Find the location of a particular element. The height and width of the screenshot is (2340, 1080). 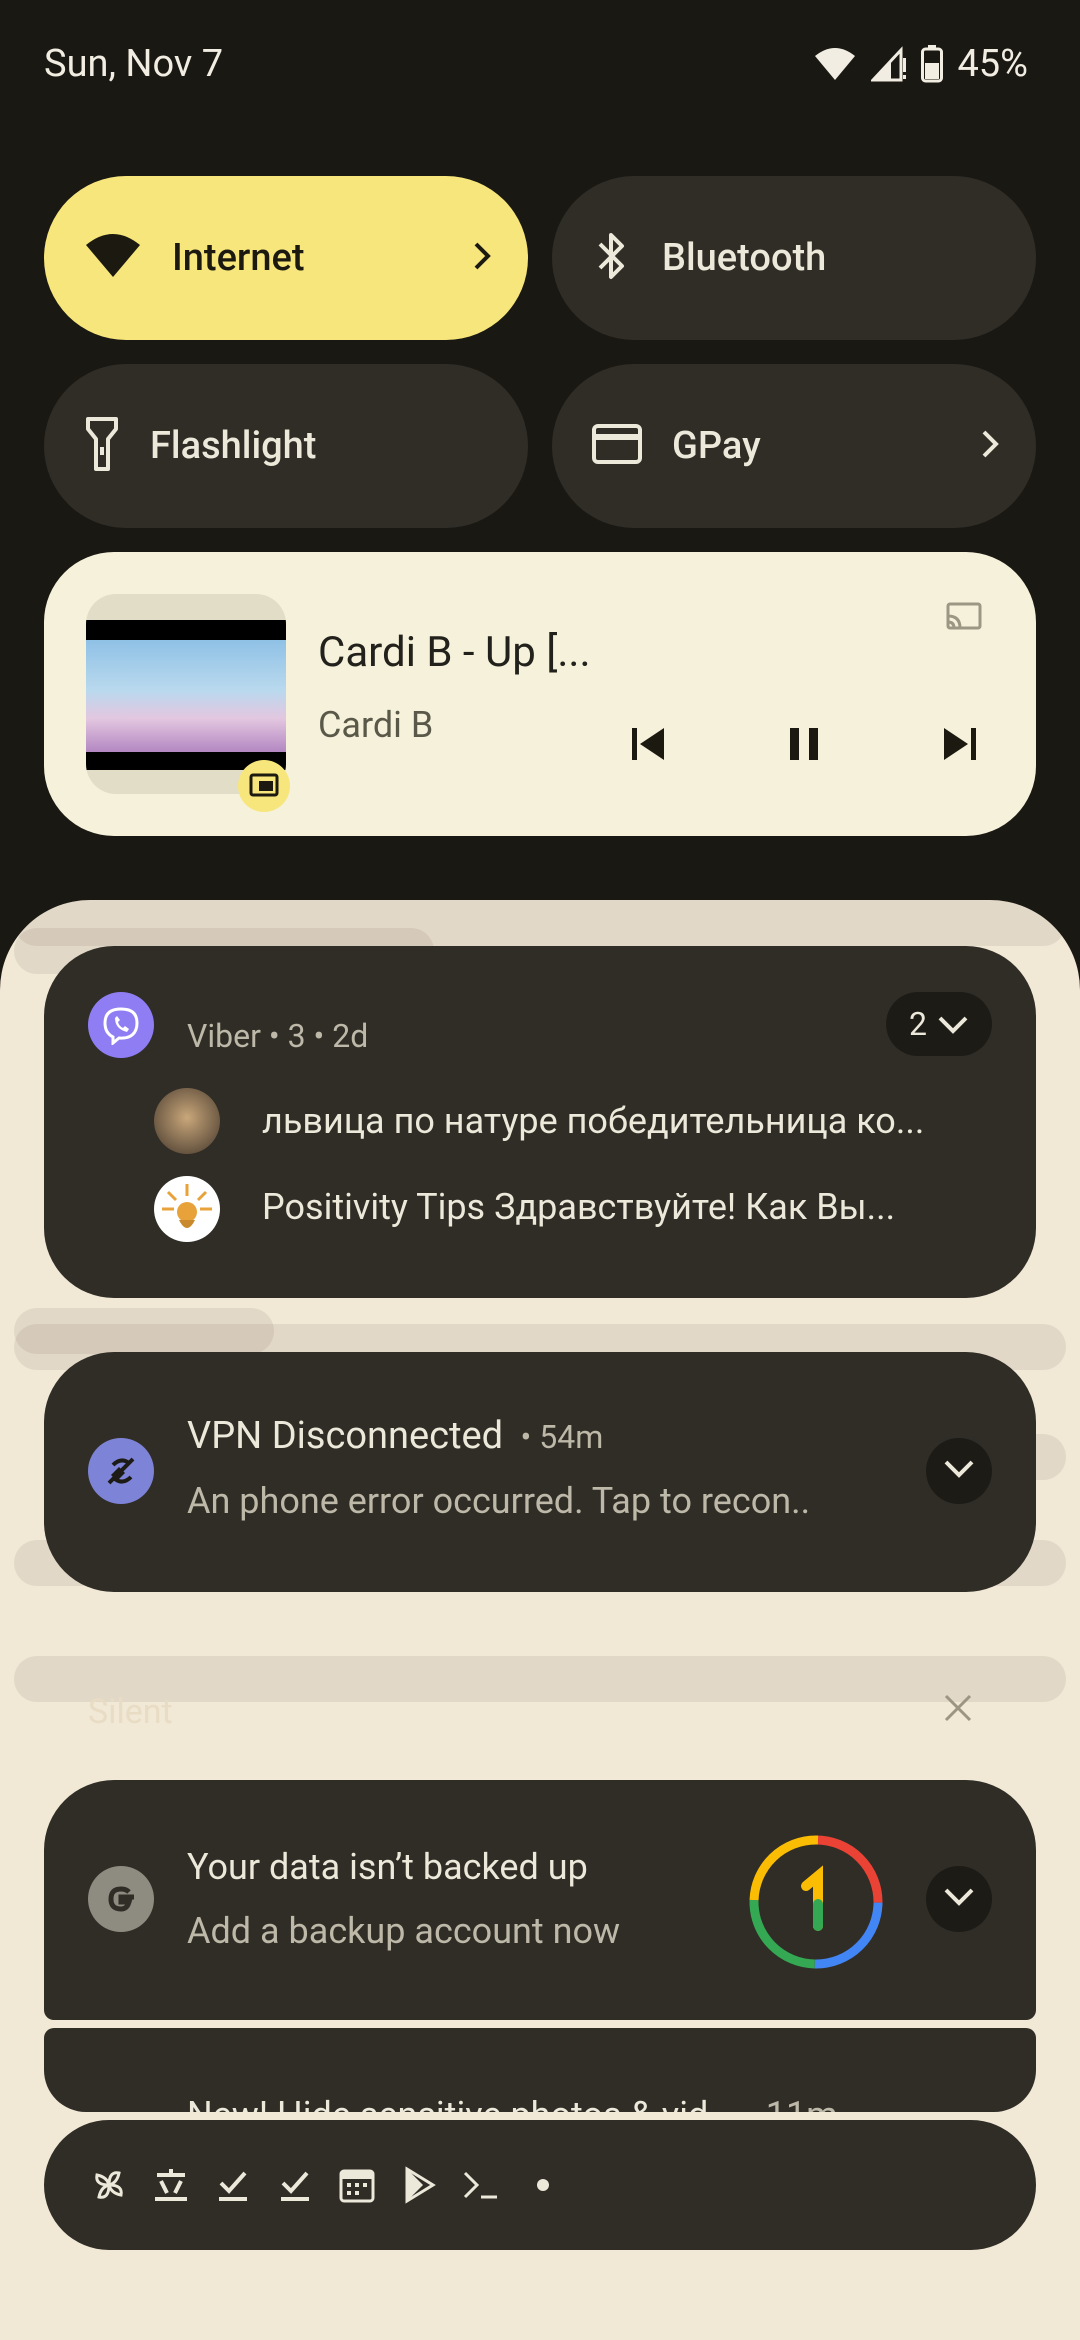

vpn-title: VPN Disconnected • 54m is located at coordinates (395, 1436).